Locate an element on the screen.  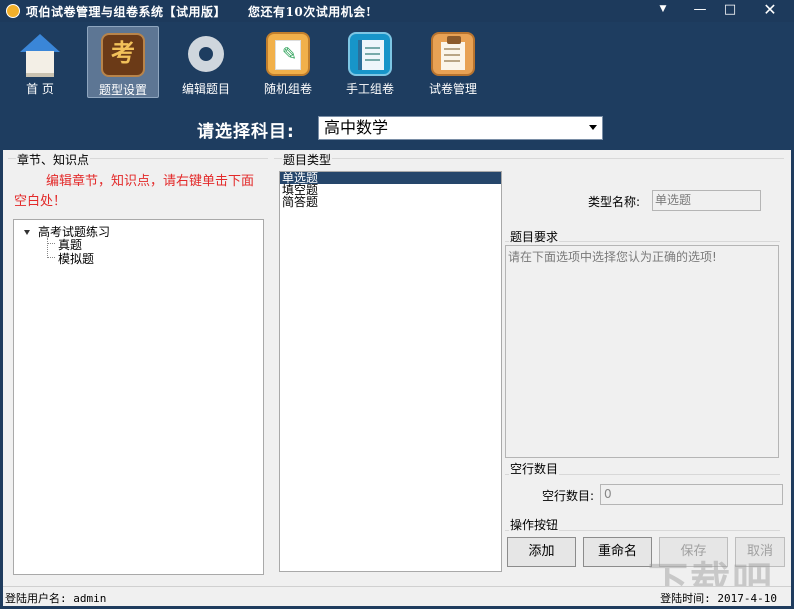
trial-notice: 您还有10次试用机会! is located at coordinates (310, 12).